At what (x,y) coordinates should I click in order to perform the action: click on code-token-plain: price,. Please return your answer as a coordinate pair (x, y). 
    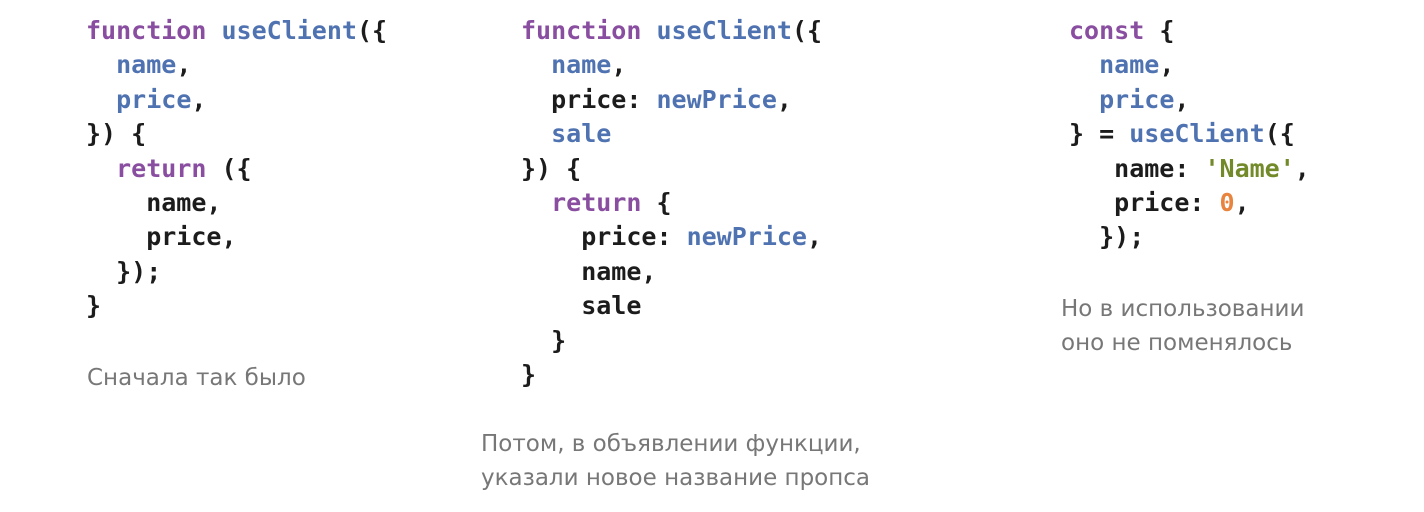
    Looking at the image, I should click on (161, 237).